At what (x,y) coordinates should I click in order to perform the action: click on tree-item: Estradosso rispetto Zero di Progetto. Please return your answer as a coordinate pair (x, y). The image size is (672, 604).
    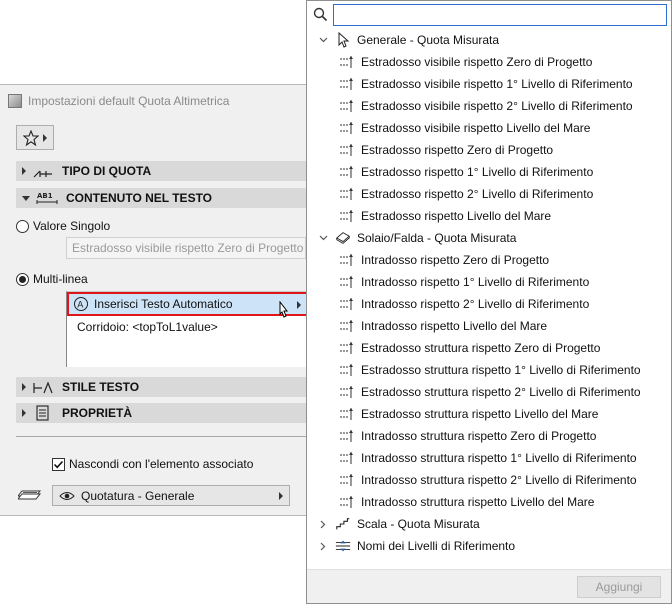
    Looking at the image, I should click on (489, 150).